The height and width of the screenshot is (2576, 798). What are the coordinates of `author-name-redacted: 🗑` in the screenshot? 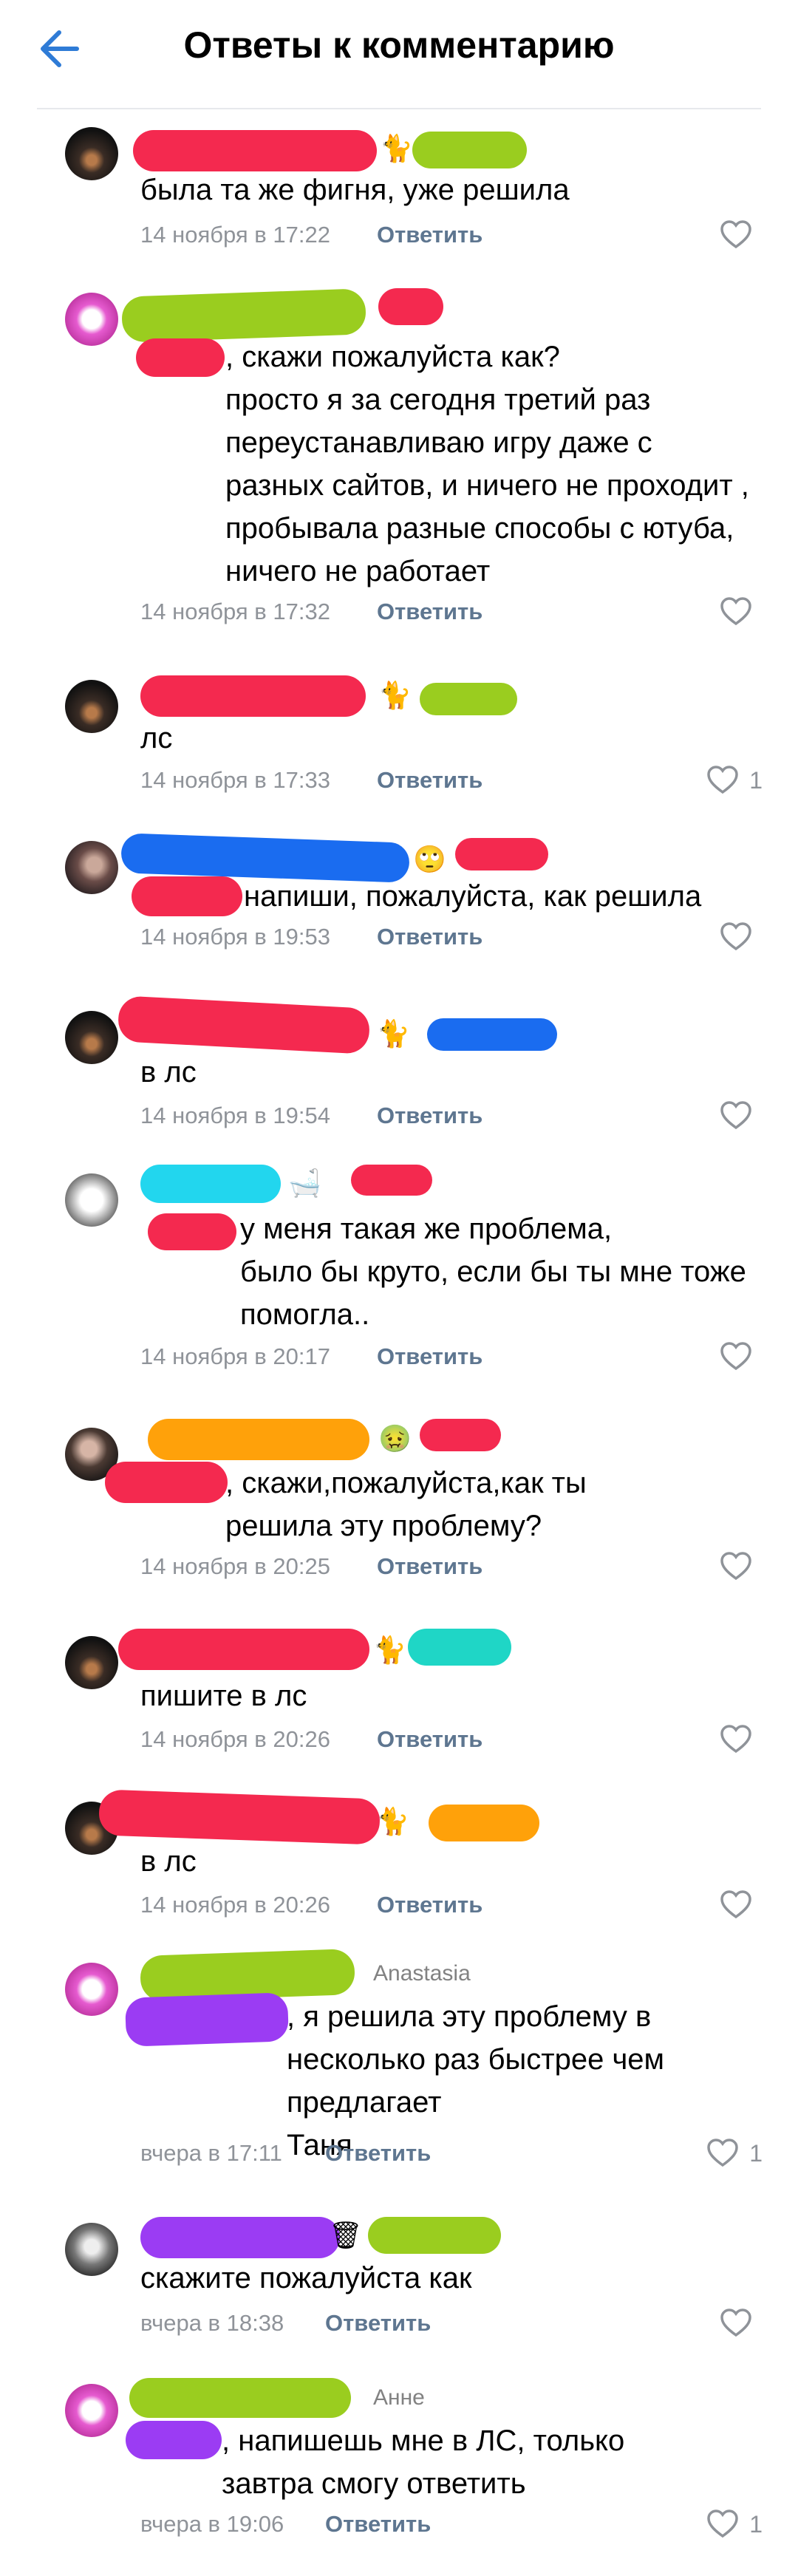 It's located at (325, 2238).